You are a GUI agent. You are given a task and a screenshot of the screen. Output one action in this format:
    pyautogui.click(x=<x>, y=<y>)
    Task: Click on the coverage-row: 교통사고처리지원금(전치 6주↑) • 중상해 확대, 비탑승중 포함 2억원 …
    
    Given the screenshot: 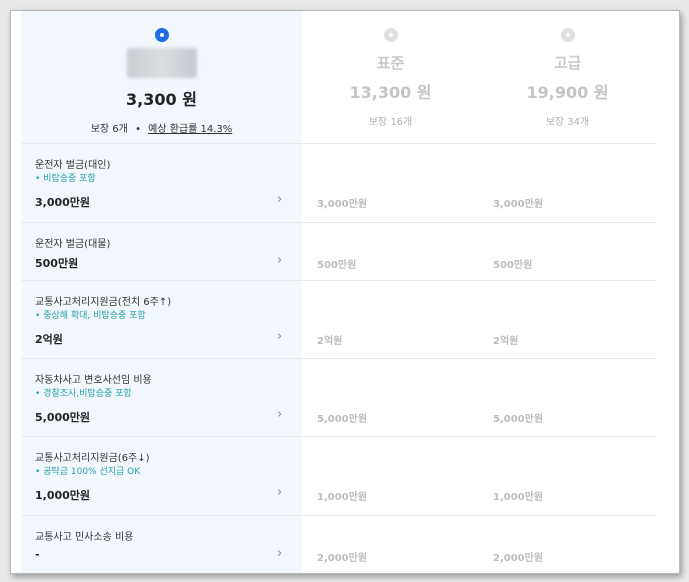 What is the action you would take?
    pyautogui.click(x=345, y=319)
    